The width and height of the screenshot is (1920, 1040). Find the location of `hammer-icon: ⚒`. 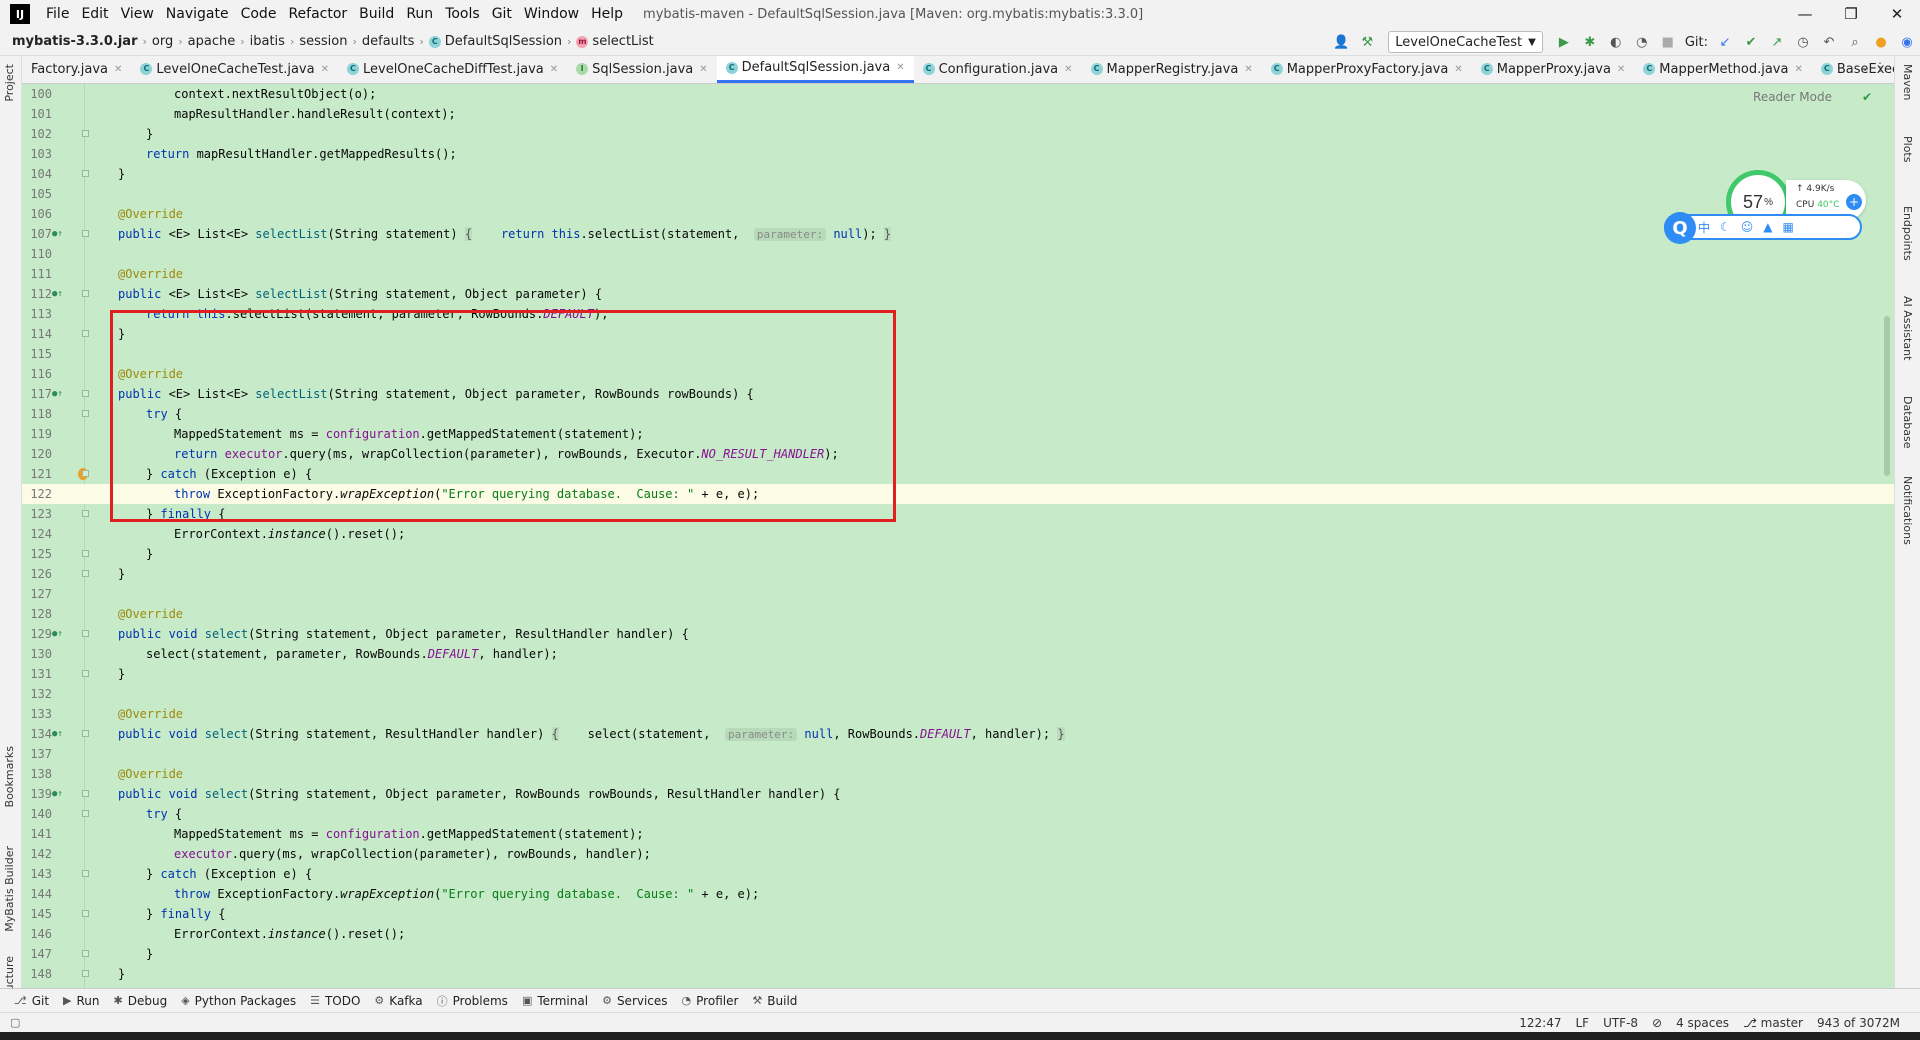

hammer-icon: ⚒ is located at coordinates (1367, 42).